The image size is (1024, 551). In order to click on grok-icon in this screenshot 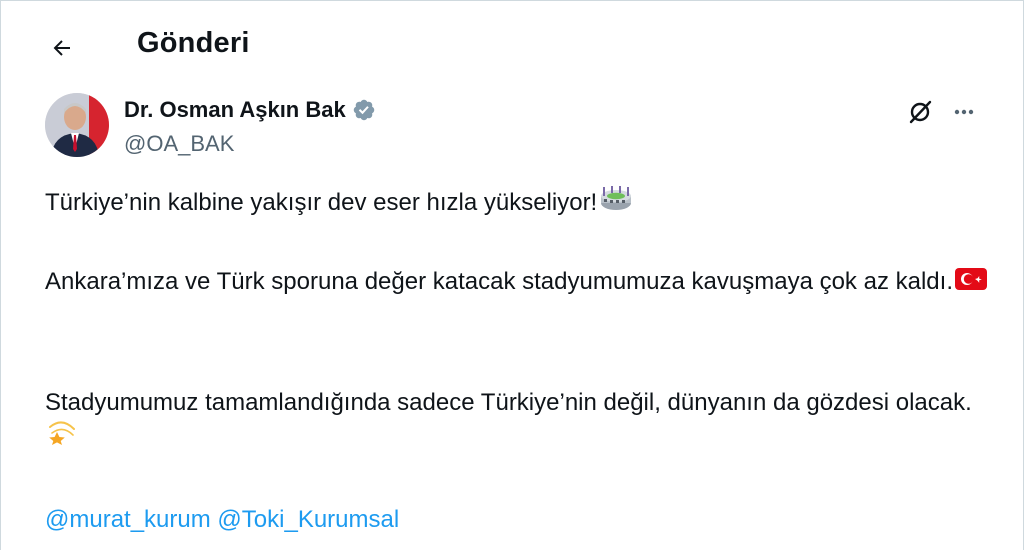, I will do `click(920, 112)`.